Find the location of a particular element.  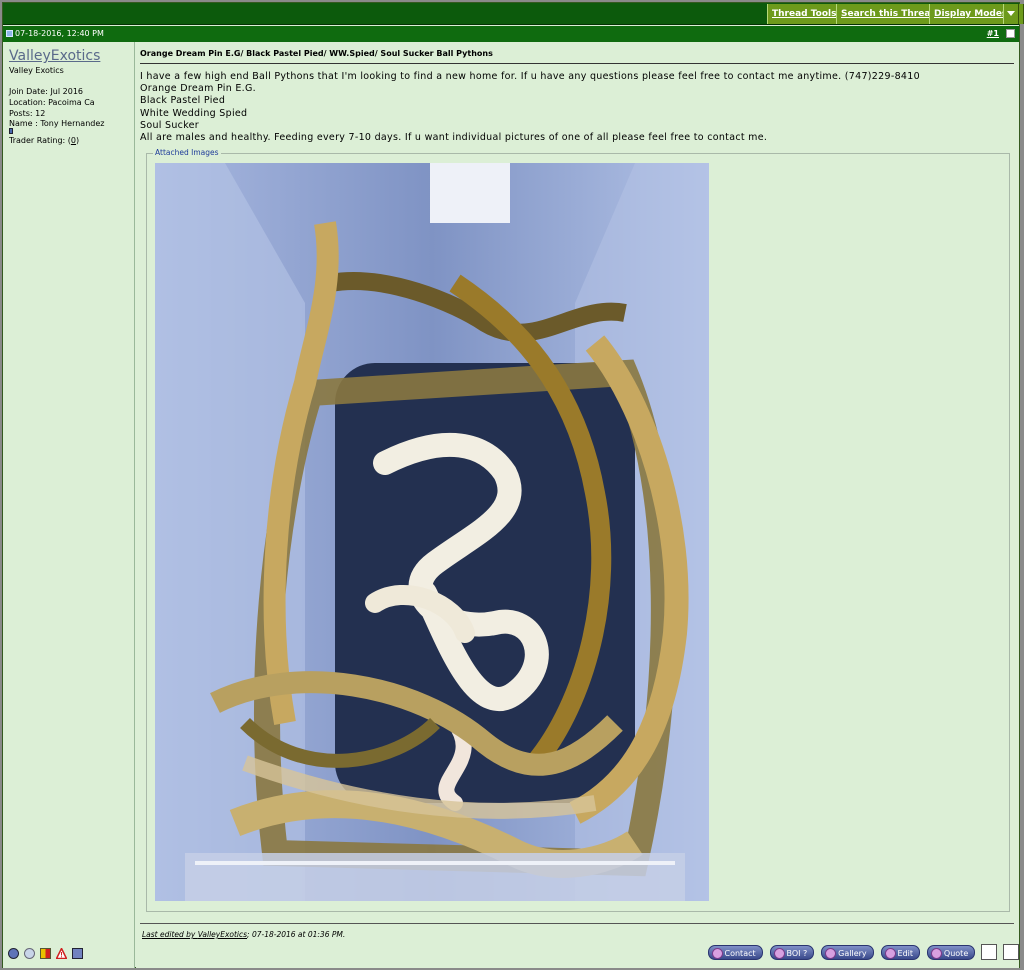

username-link: ValleyExotics is located at coordinates (54, 56).